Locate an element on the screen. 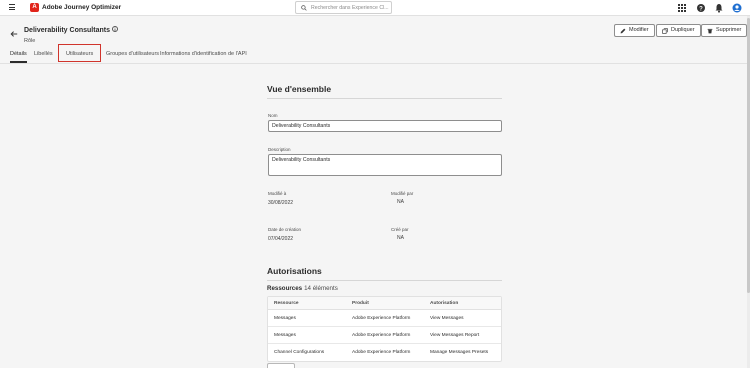 The width and height of the screenshot is (750, 368). column-header-resource: Ressource is located at coordinates (286, 303).